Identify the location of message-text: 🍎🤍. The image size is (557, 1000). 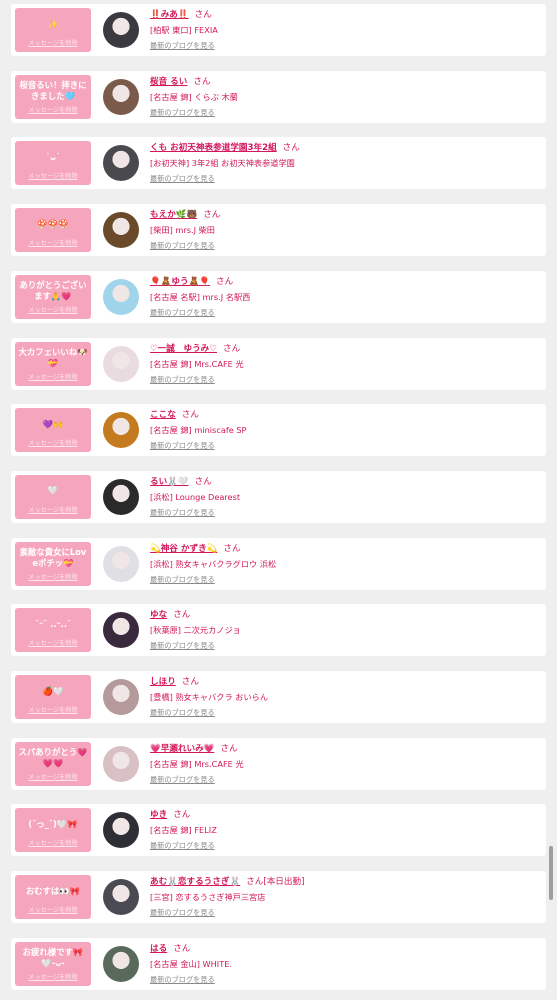
(53, 690).